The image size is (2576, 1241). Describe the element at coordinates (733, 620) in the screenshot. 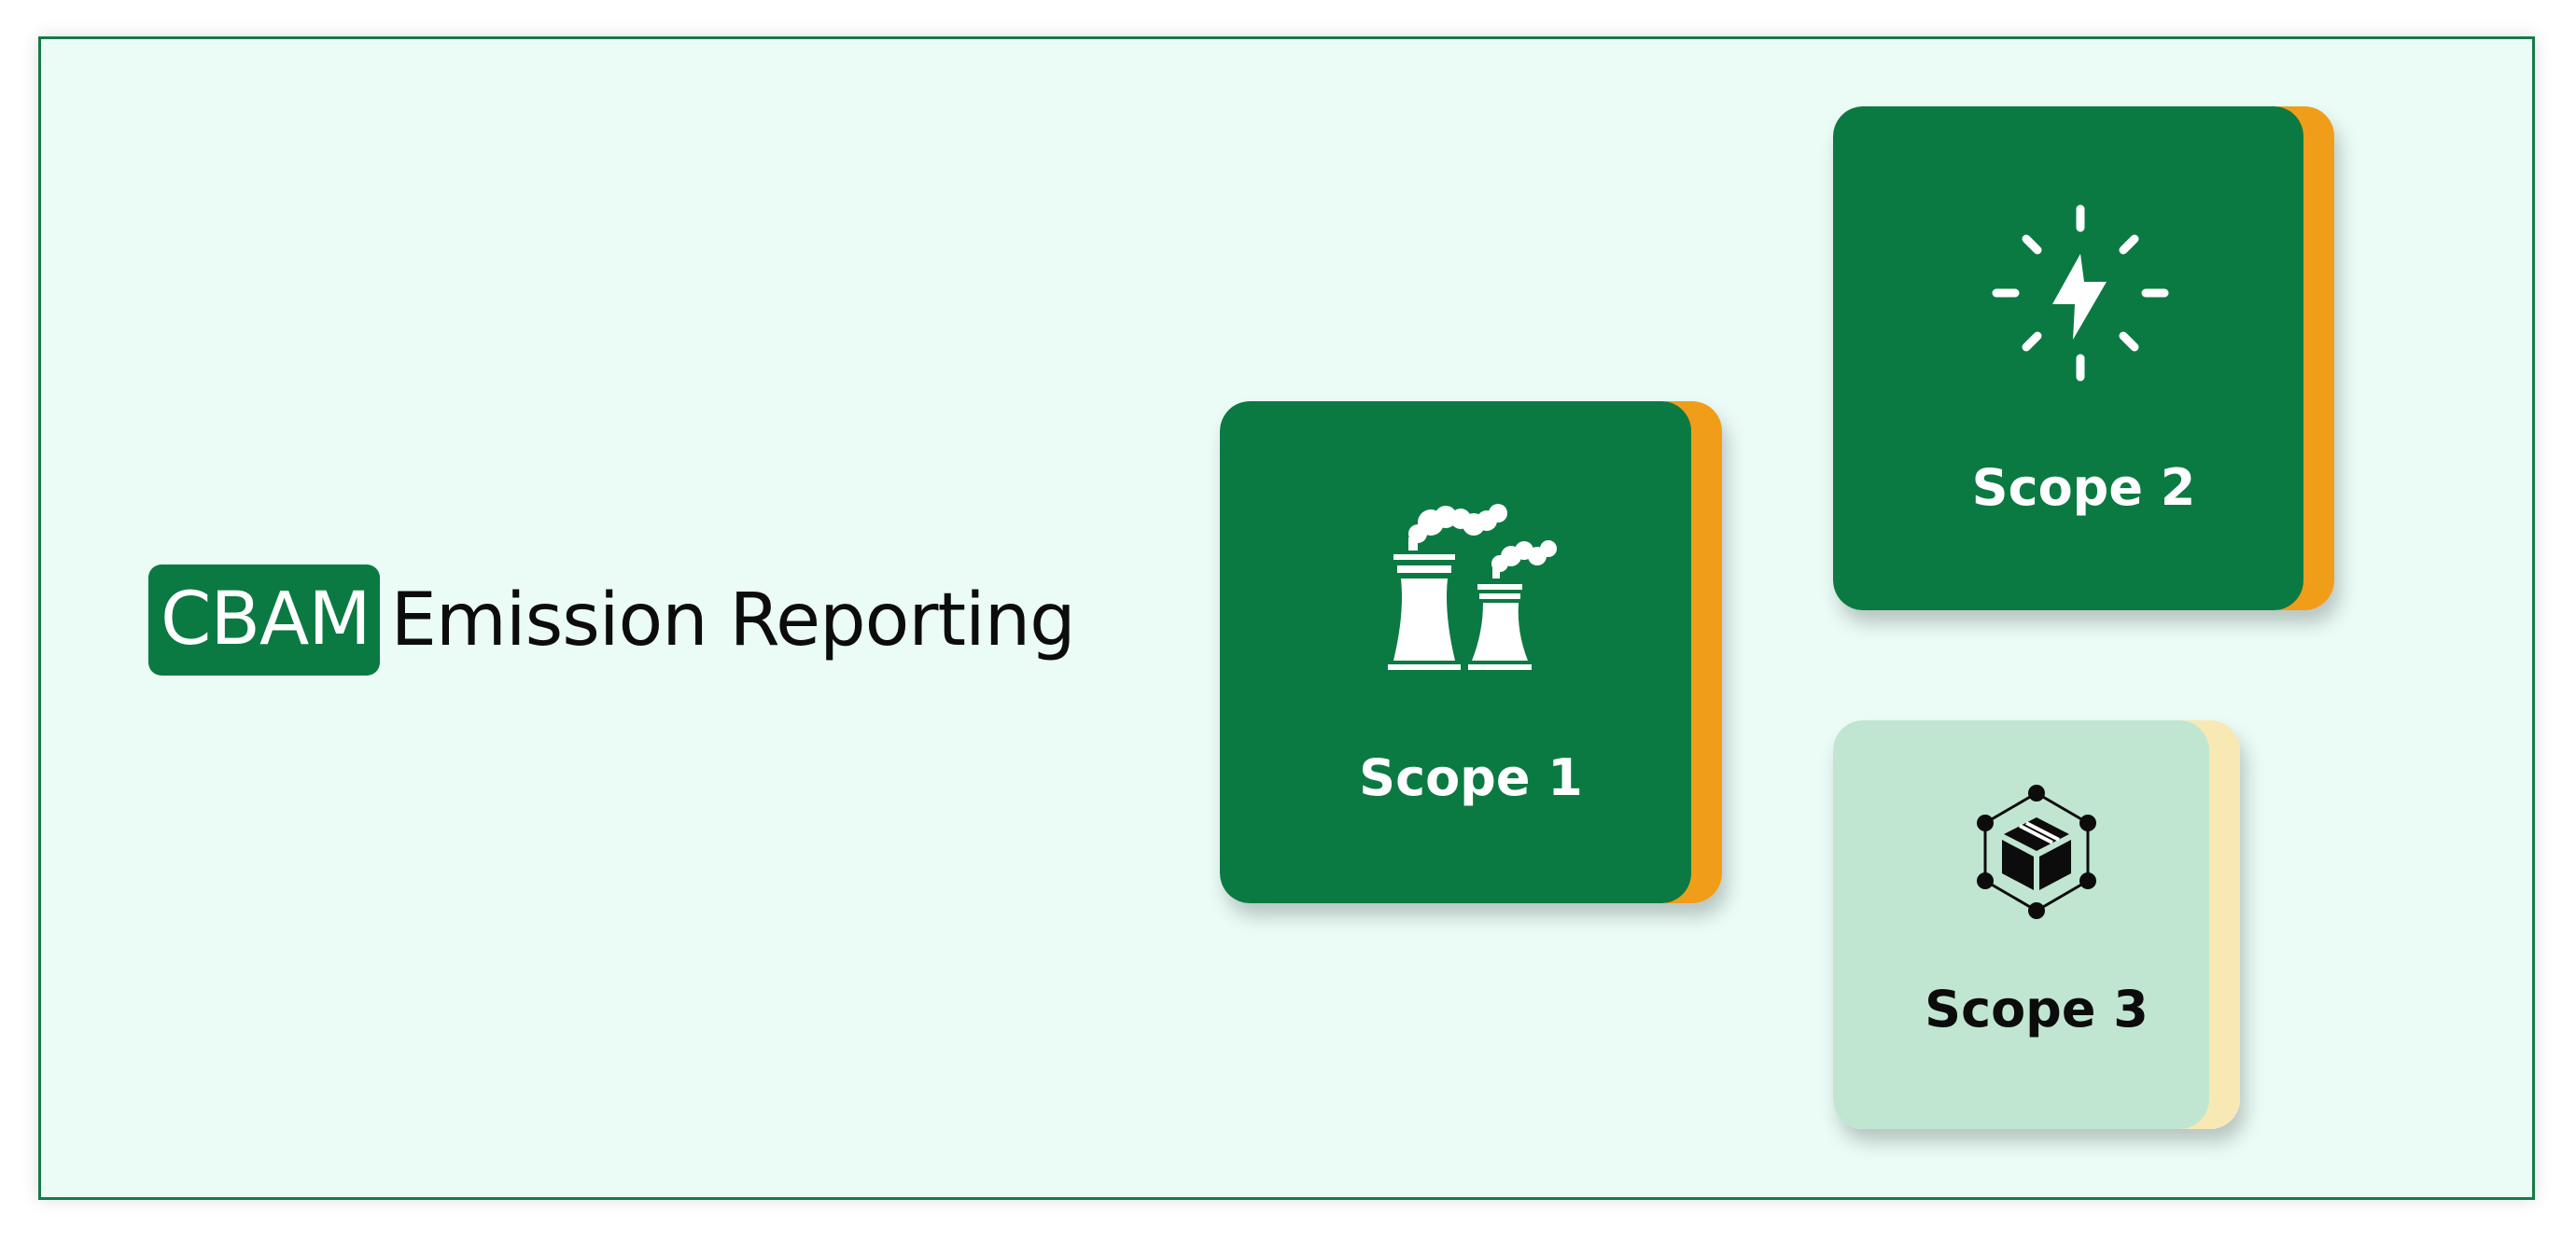

I see `headline-text: Emission Reporting` at that location.